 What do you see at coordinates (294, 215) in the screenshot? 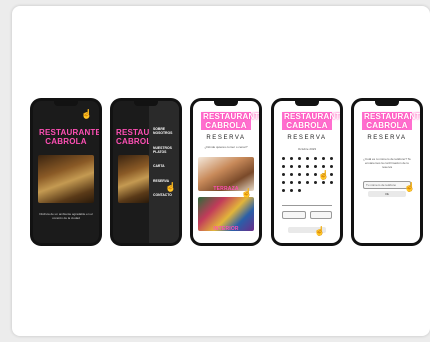
I see `time-field` at bounding box center [294, 215].